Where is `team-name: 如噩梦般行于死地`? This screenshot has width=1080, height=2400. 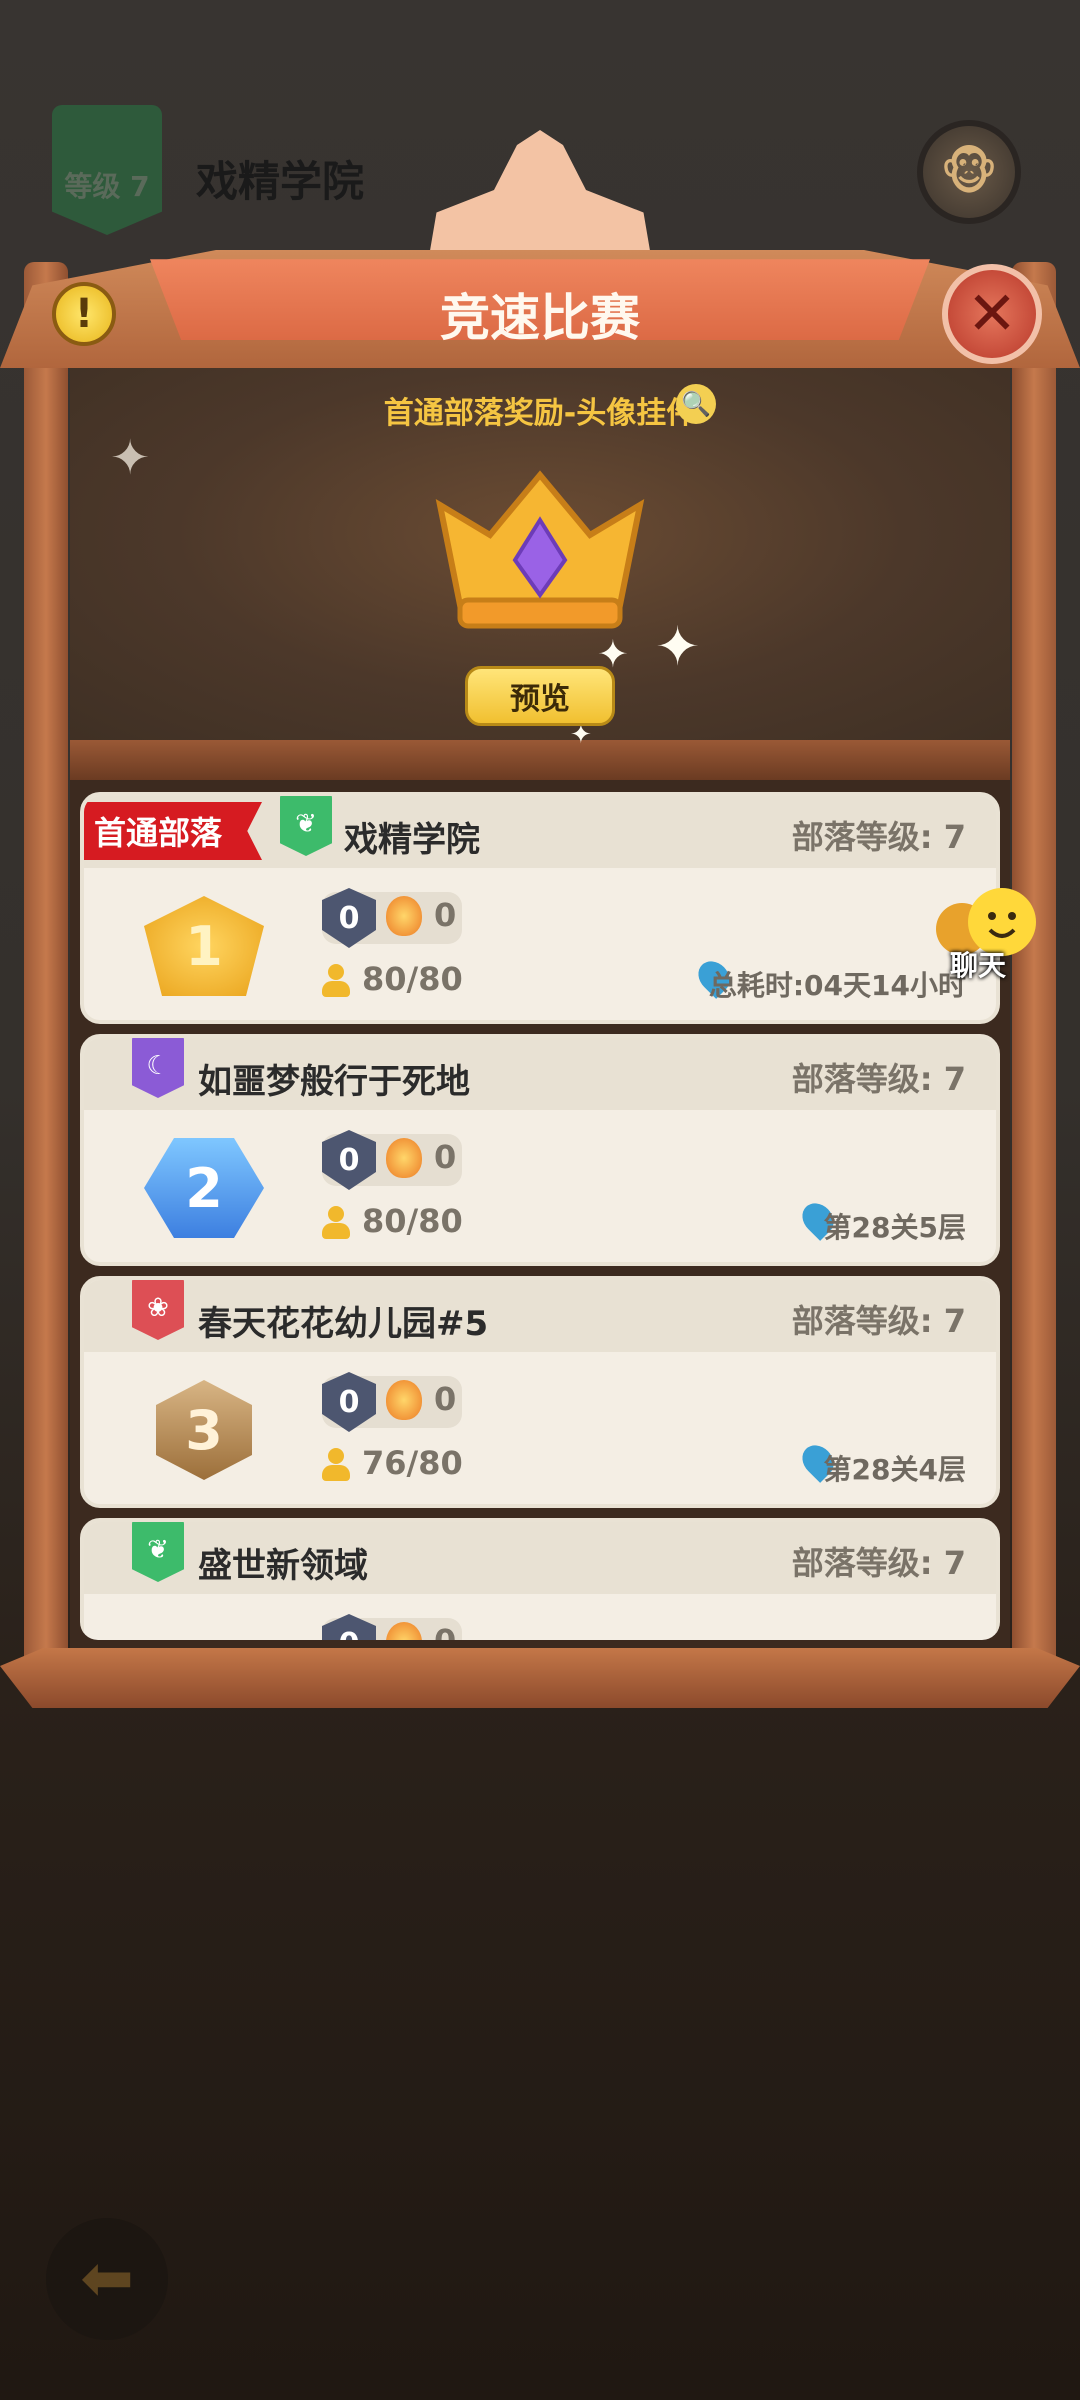 team-name: 如噩梦般行于死地 is located at coordinates (334, 1082).